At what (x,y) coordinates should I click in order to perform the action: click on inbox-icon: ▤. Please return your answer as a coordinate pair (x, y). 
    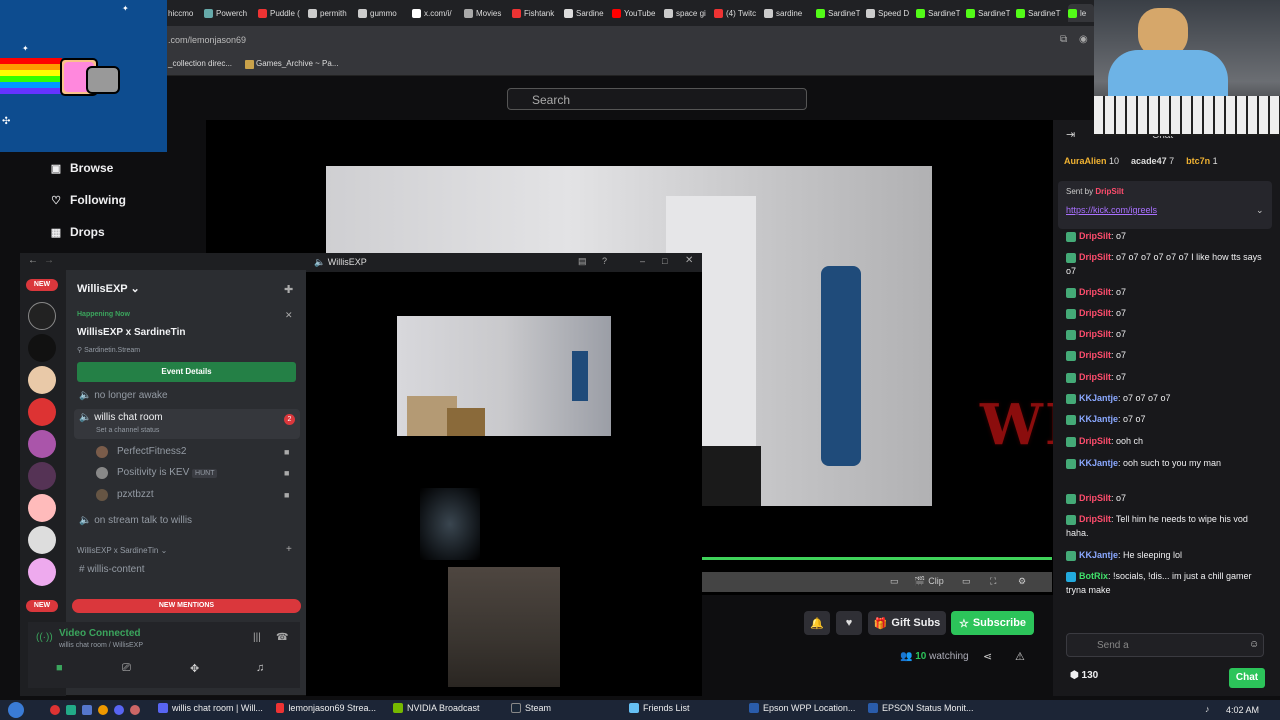
    Looking at the image, I should click on (582, 261).